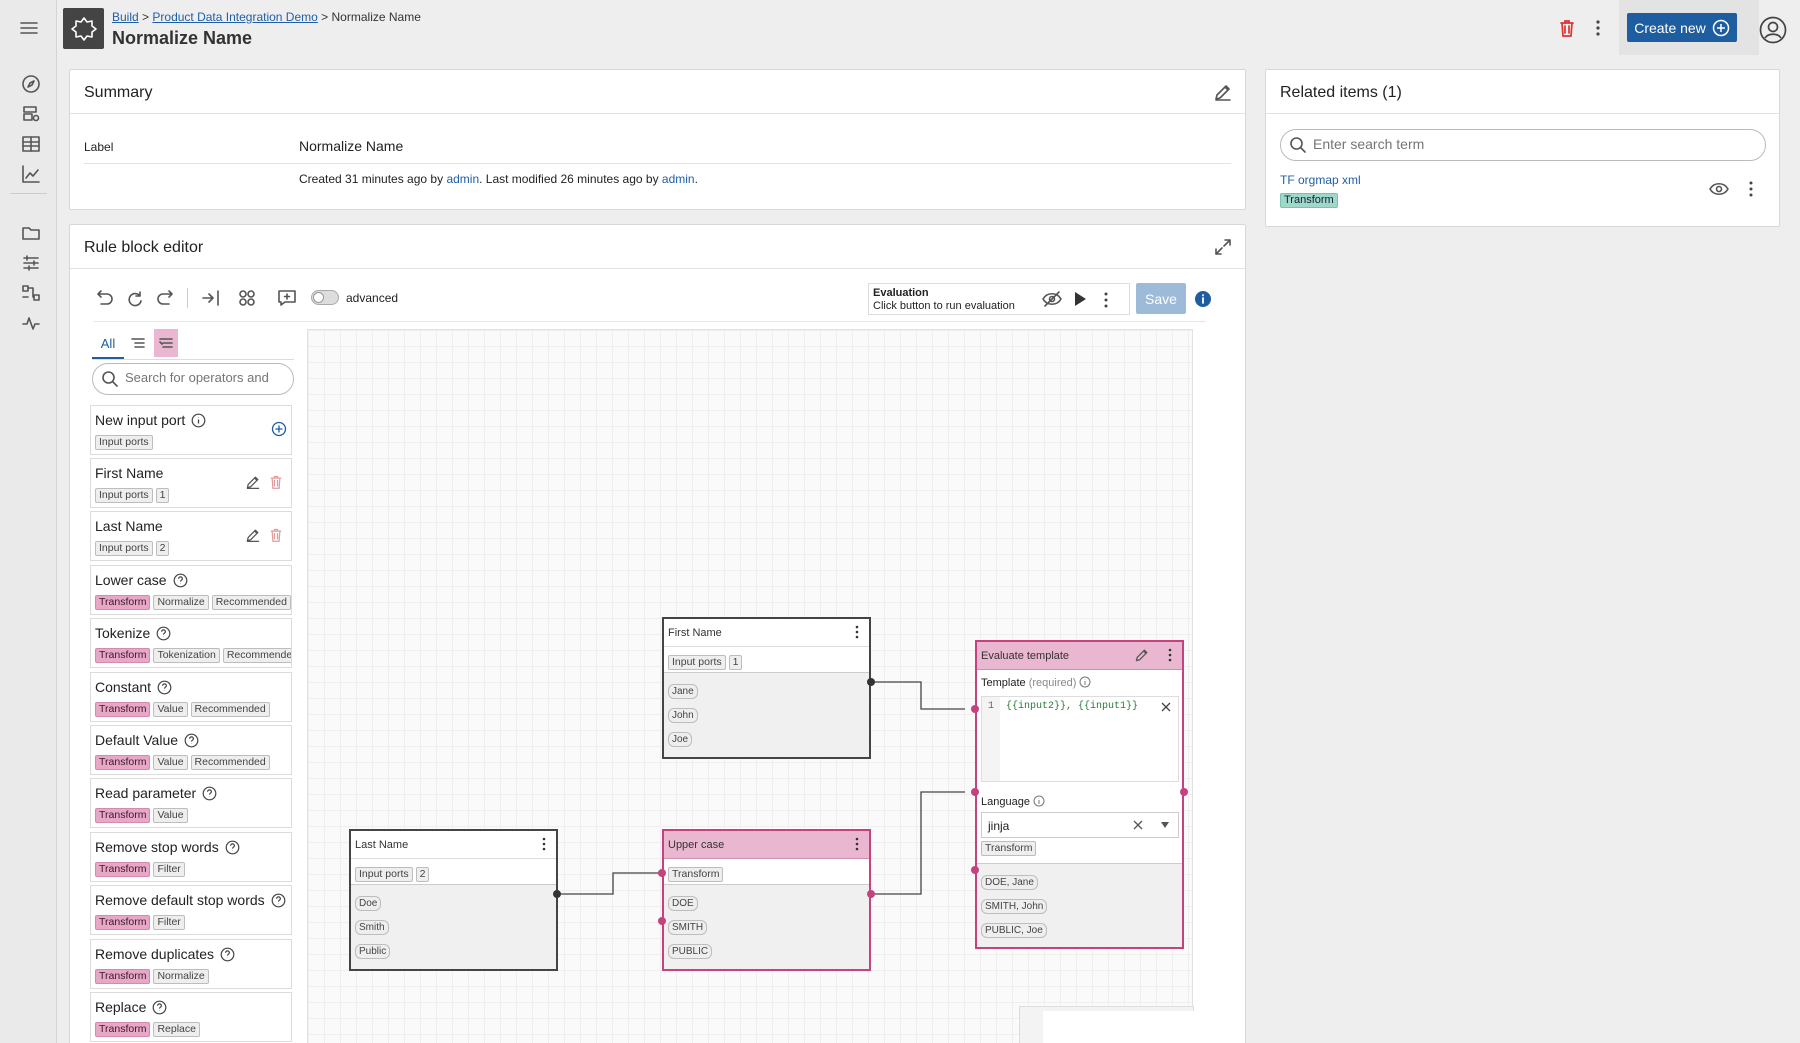 The image size is (1800, 1043). What do you see at coordinates (1719, 189) in the screenshot?
I see `eye-icon` at bounding box center [1719, 189].